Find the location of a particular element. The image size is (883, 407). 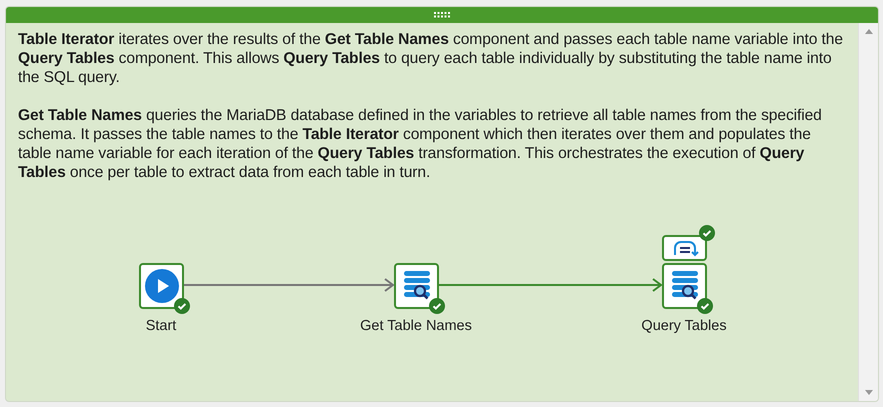

play-icon is located at coordinates (161, 286).